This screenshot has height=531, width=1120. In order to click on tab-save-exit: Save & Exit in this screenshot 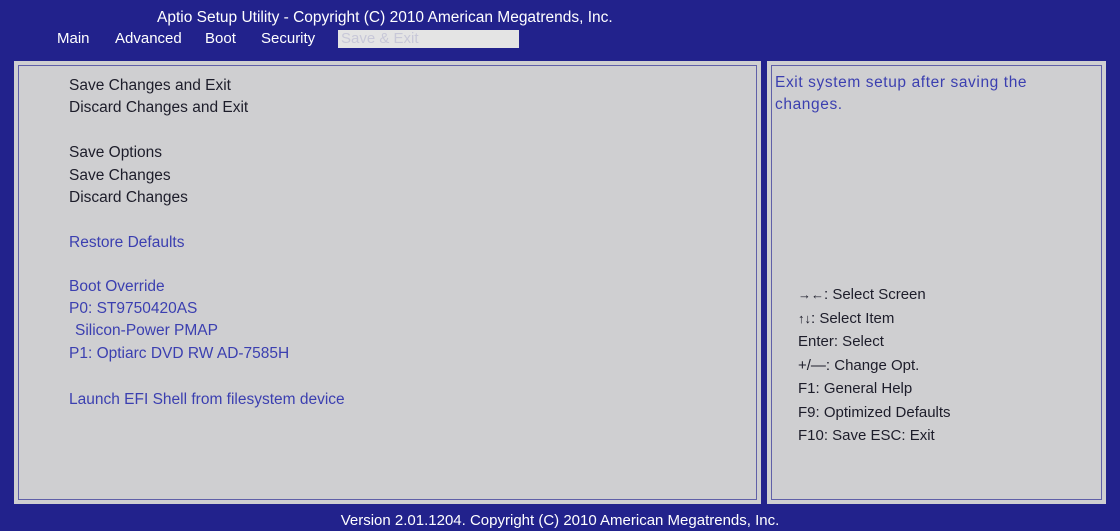, I will do `click(428, 39)`.